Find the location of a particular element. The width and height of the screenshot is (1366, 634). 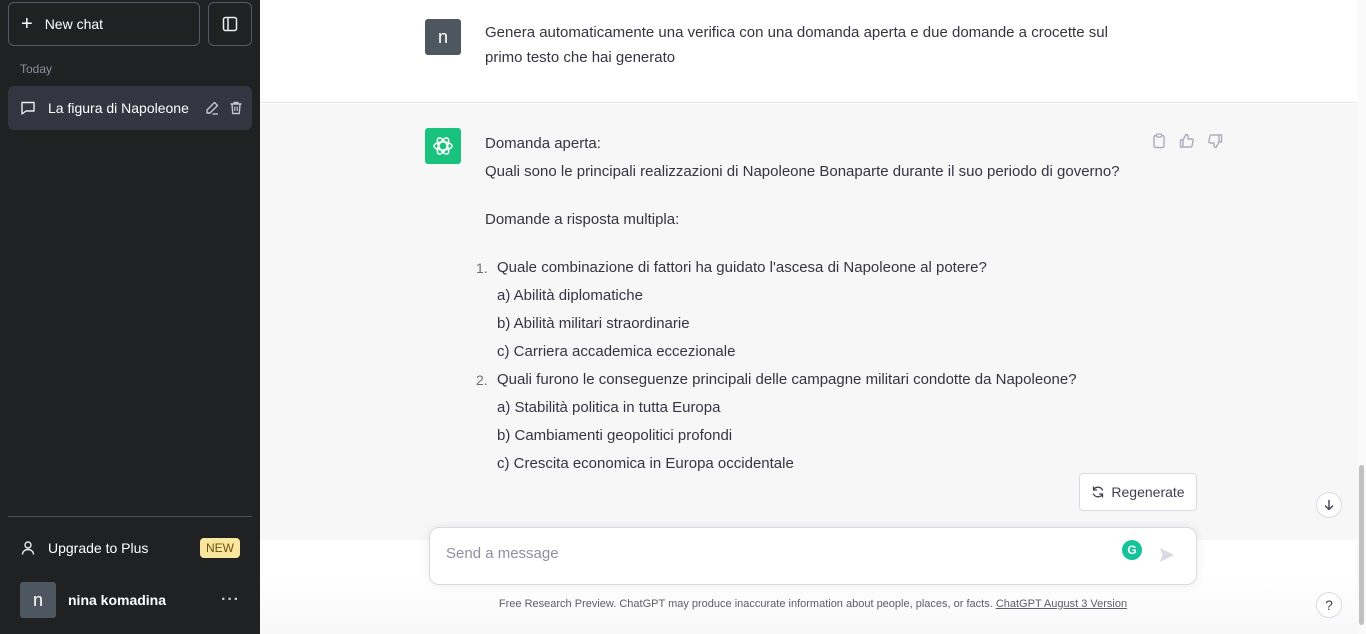

user-message-avatar: n is located at coordinates (443, 37).